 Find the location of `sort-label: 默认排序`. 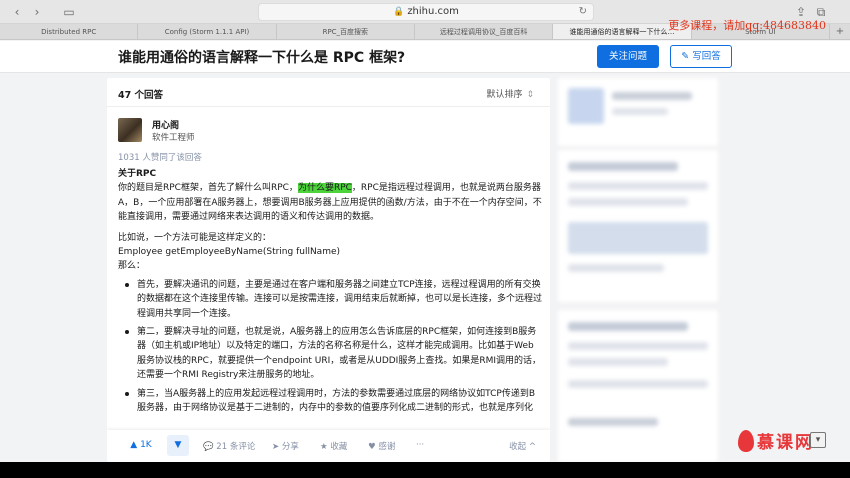

sort-label: 默认排序 is located at coordinates (504, 95).